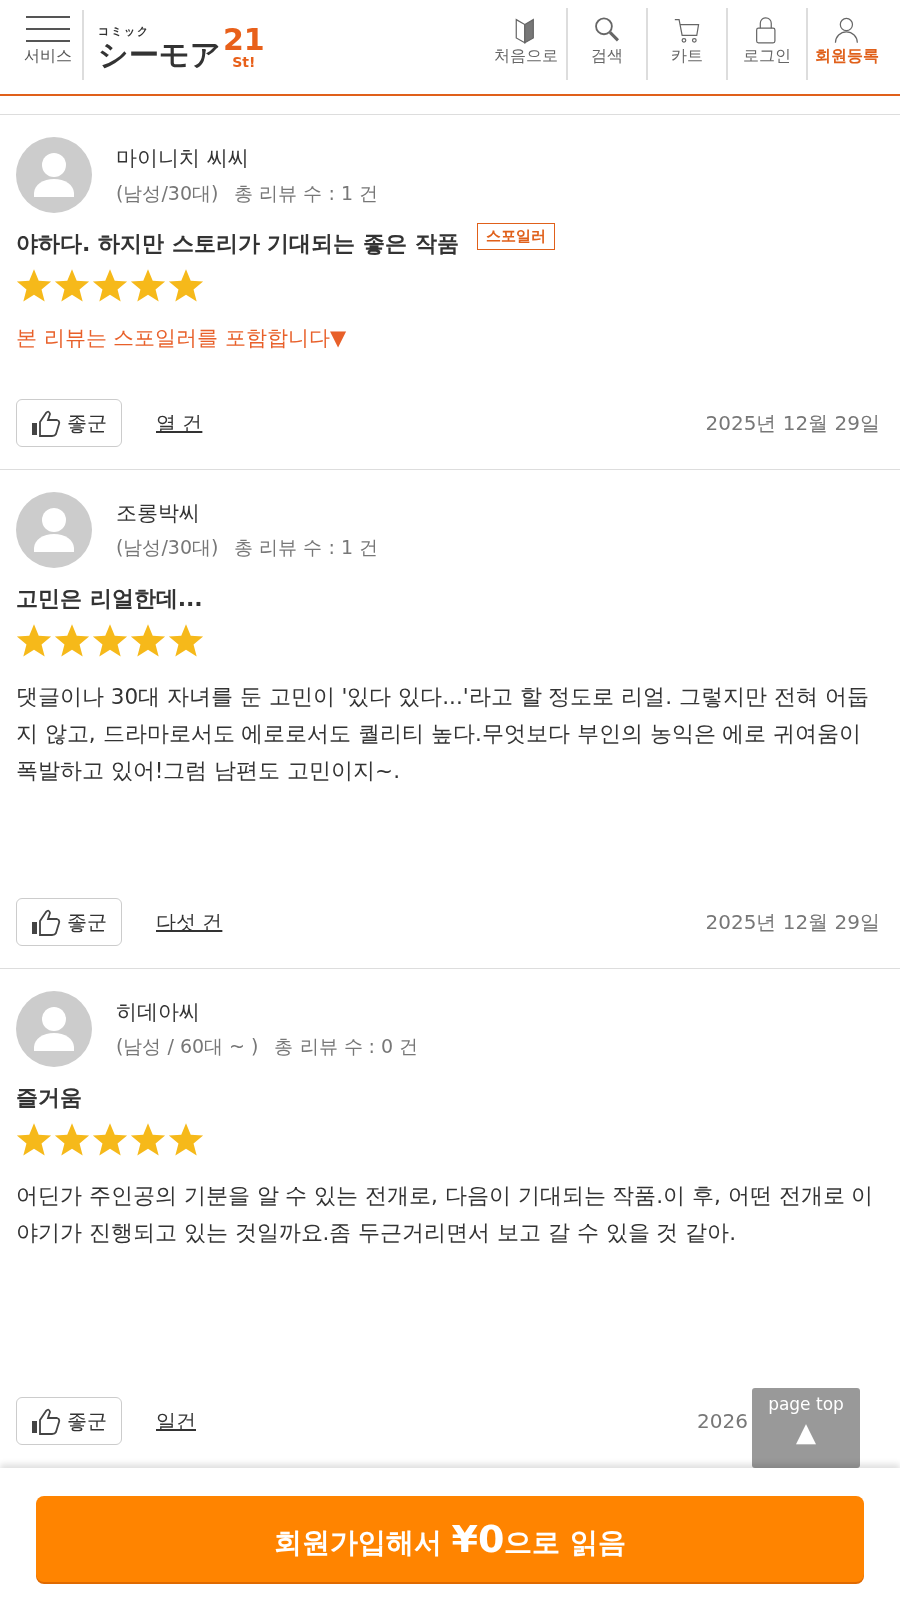  I want to click on nav-link: 회원등록, so click(846, 44).